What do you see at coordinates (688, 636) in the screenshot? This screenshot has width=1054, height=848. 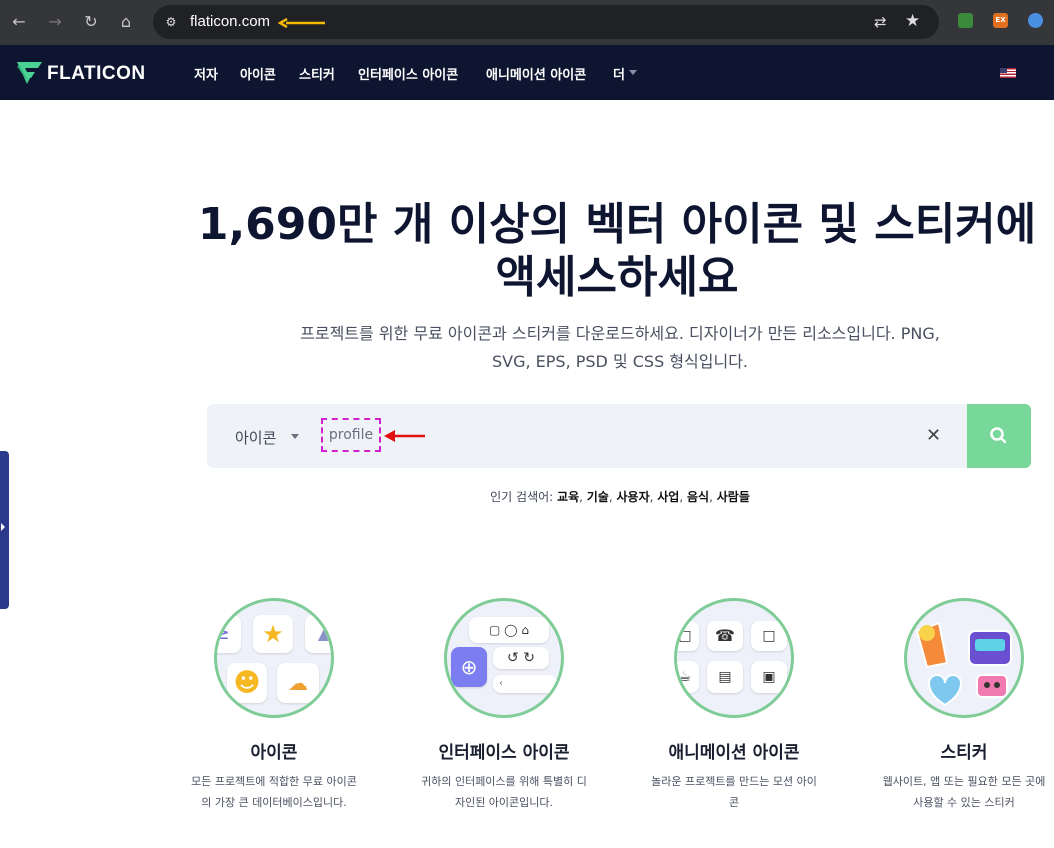 I see `folder-icon: □` at bounding box center [688, 636].